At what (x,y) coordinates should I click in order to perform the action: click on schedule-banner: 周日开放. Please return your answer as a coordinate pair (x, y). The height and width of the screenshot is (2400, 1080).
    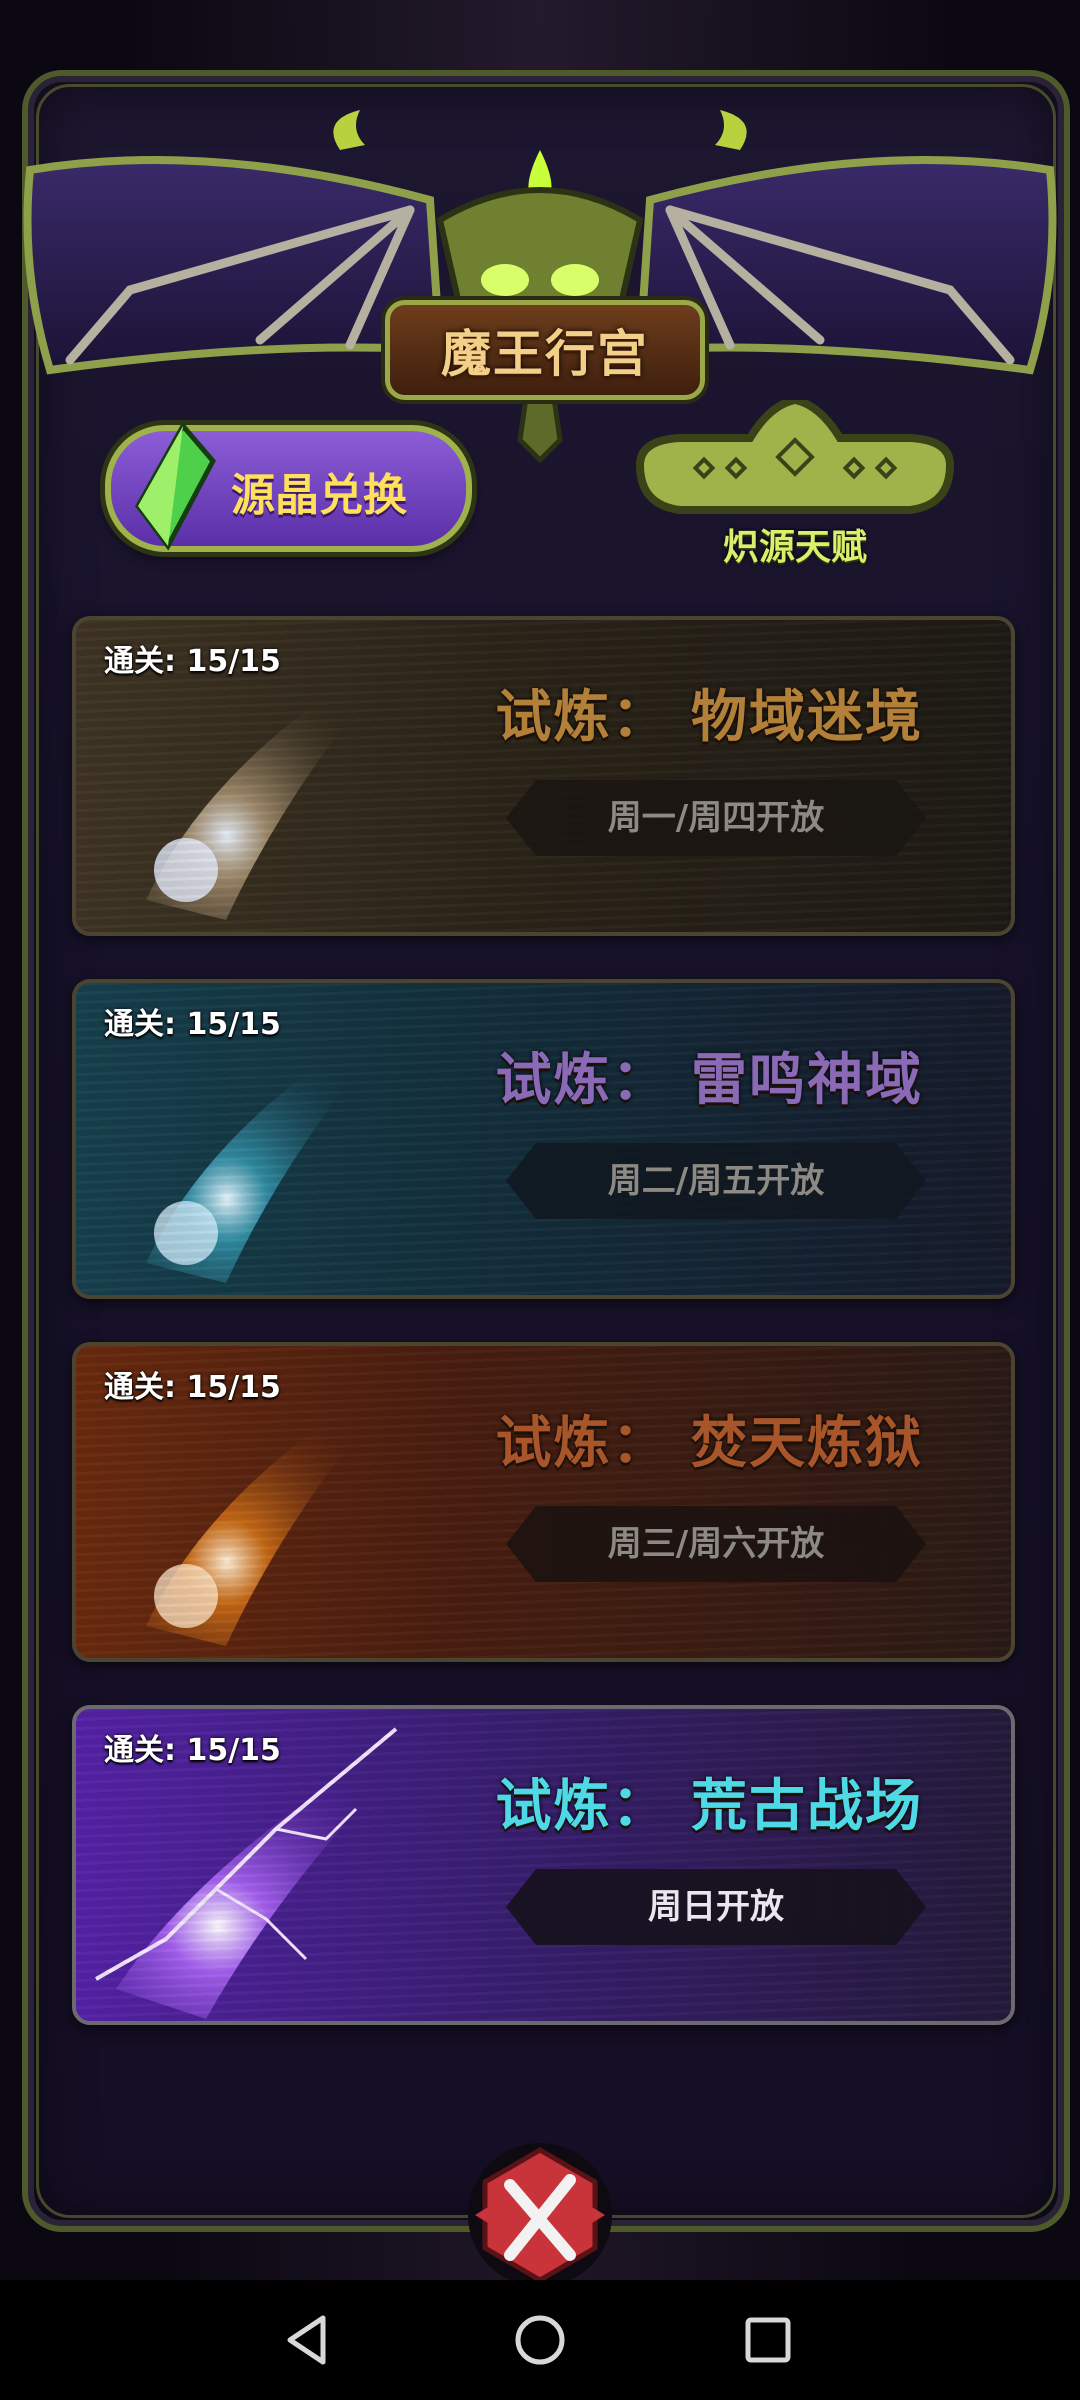
    Looking at the image, I should click on (716, 1907).